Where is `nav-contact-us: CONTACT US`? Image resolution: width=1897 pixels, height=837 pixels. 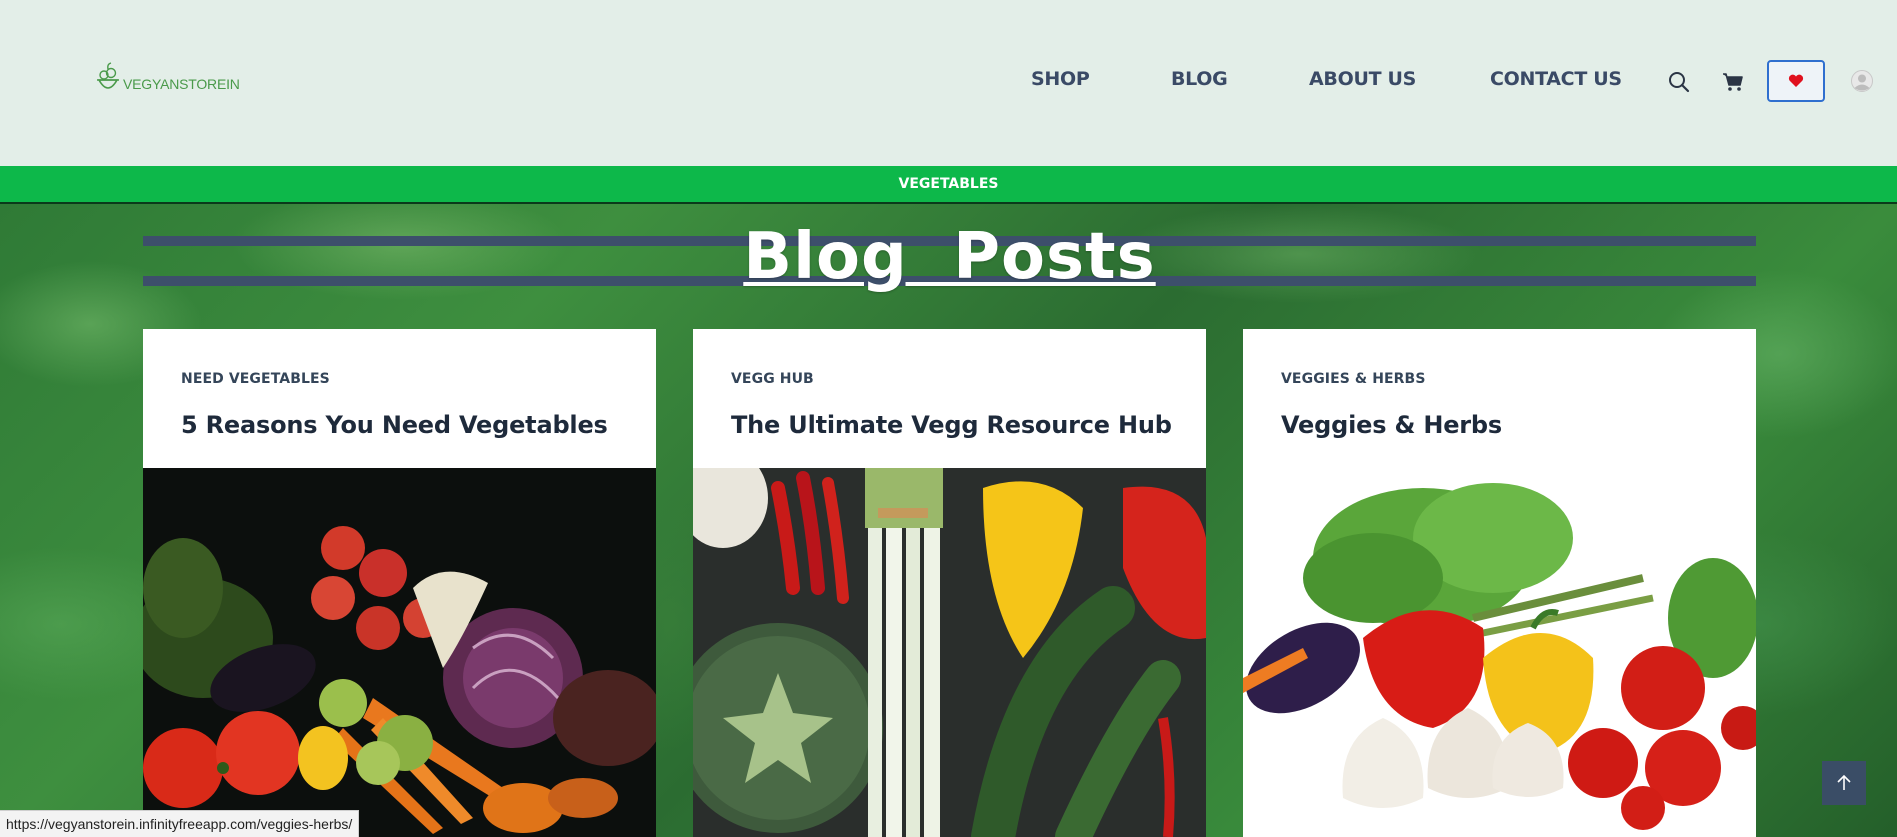
nav-contact-us: CONTACT US is located at coordinates (1556, 79).